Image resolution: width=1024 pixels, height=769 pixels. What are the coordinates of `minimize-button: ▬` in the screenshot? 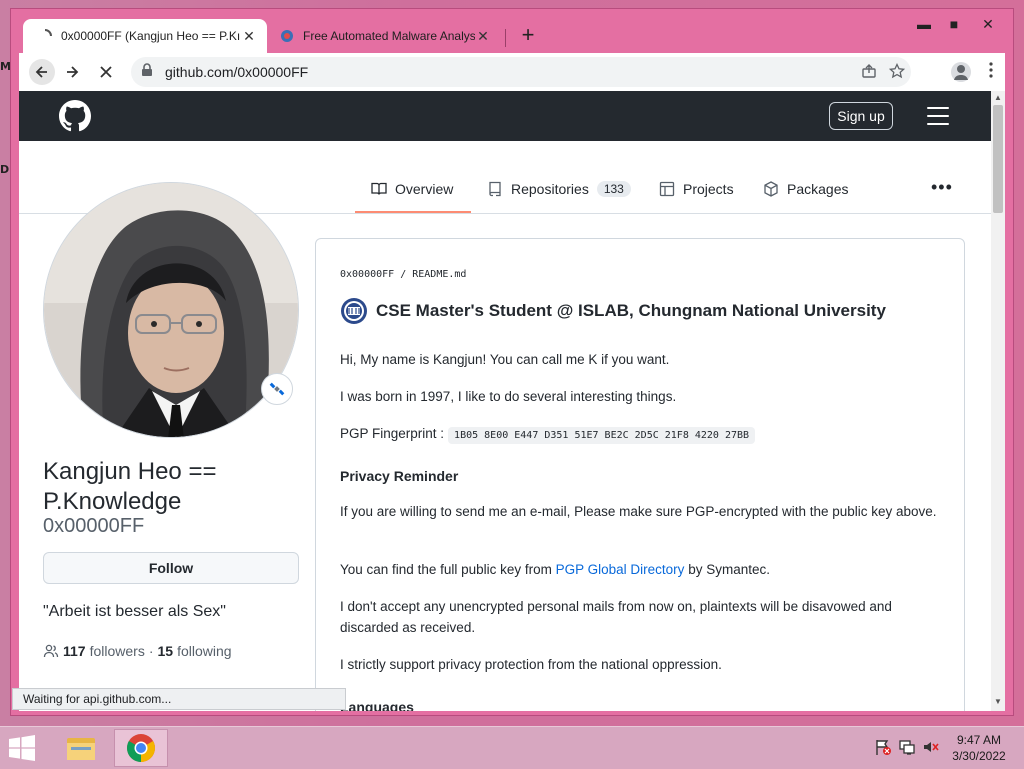 It's located at (924, 24).